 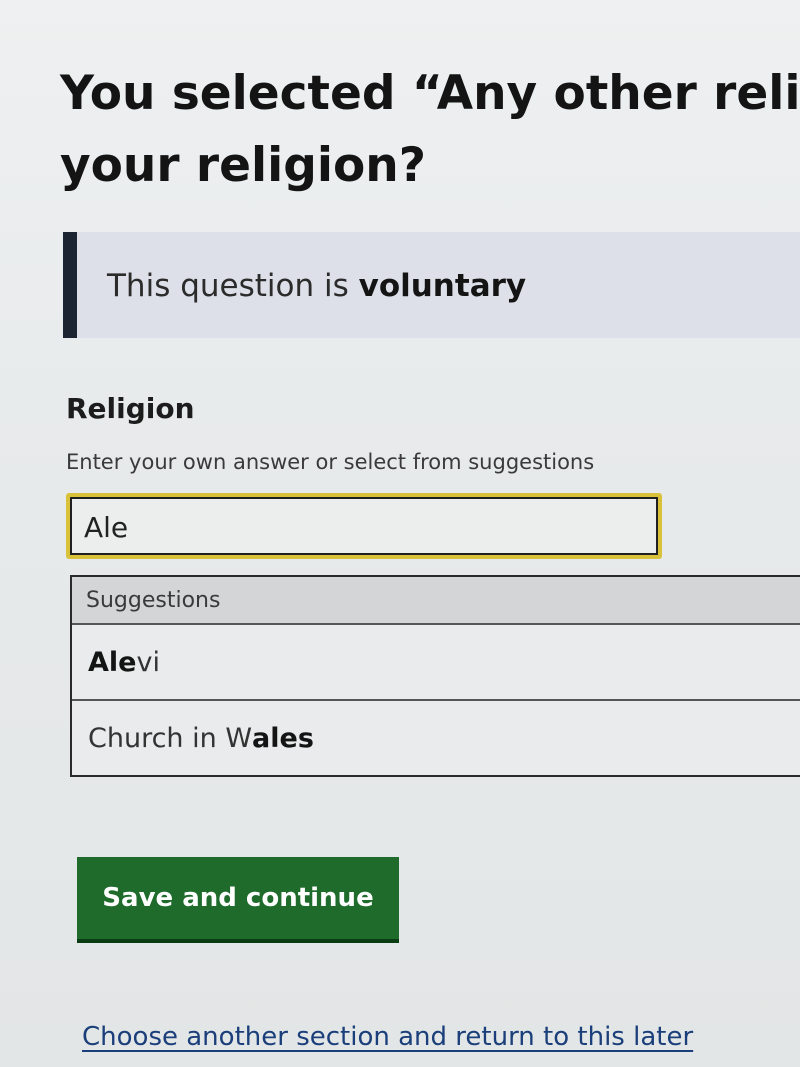 I want to click on religion-input, so click(x=364, y=527).